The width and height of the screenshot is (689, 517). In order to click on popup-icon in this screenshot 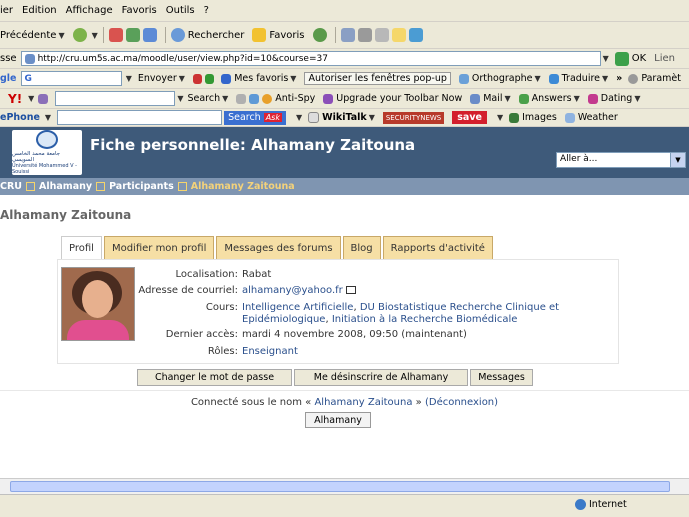, I will do `click(254, 98)`.